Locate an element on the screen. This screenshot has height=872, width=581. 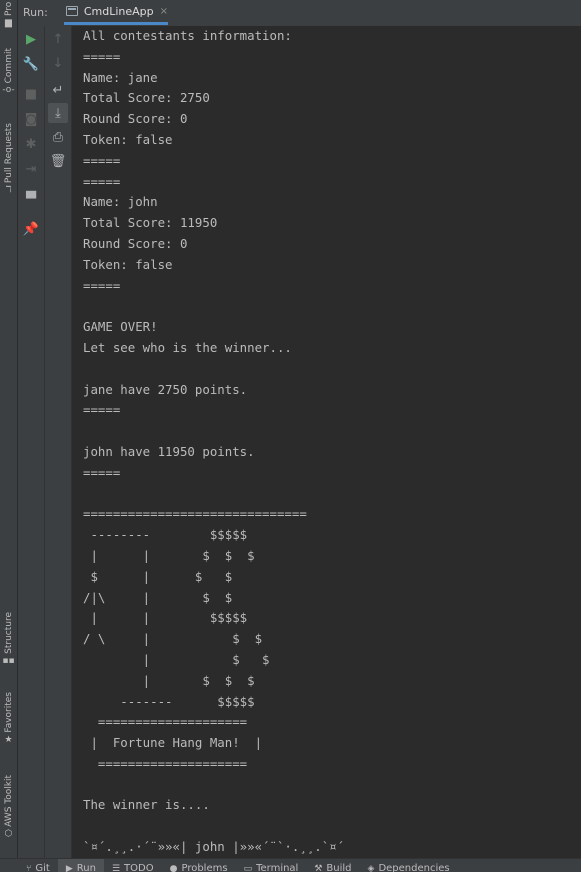
arrow-up-icon: ↑ is located at coordinates (58, 39).